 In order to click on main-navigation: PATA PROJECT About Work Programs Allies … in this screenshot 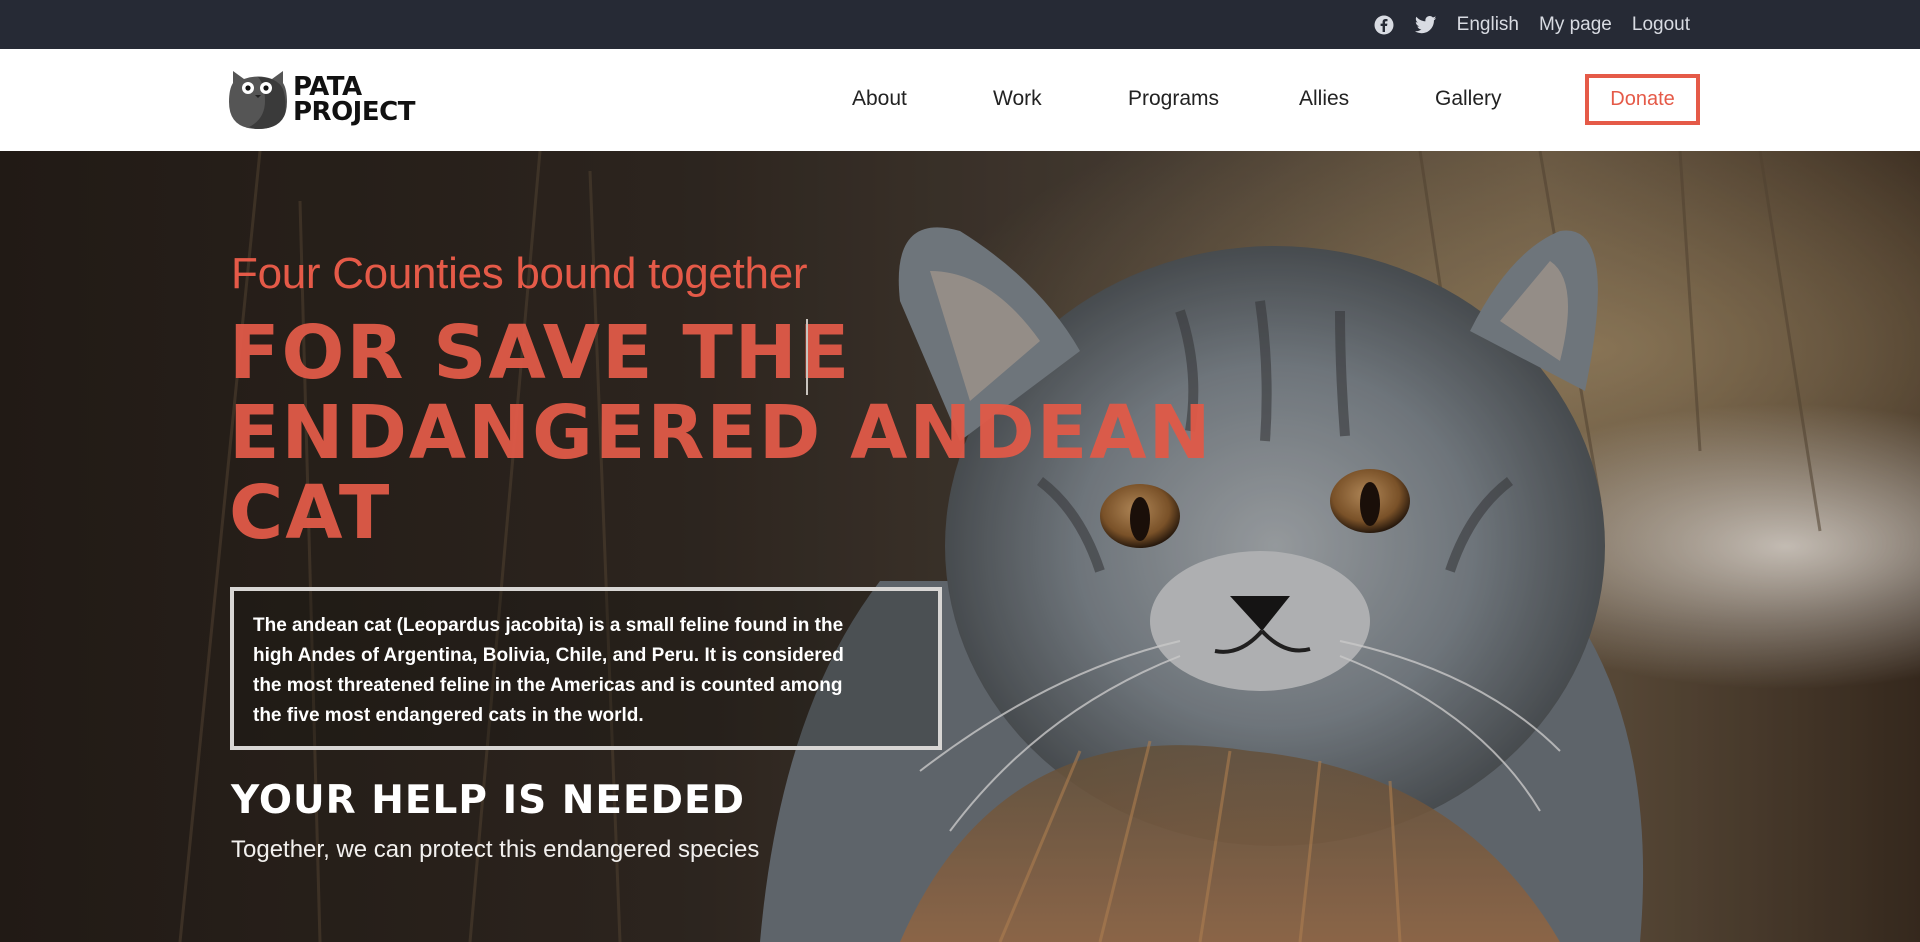, I will do `click(960, 100)`.